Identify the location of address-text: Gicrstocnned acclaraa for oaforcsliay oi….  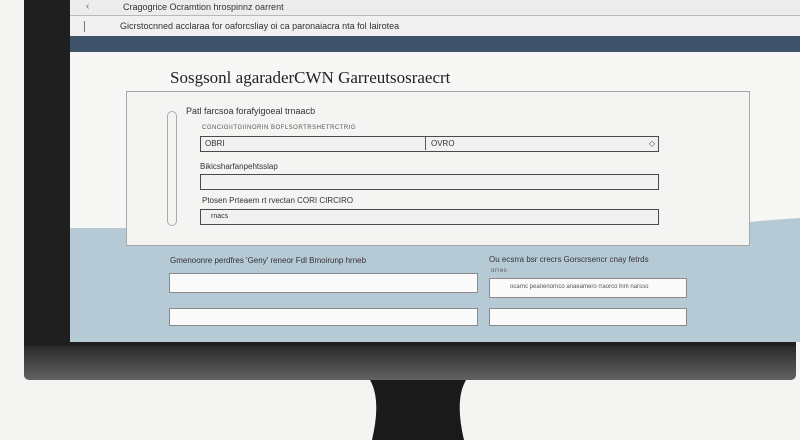
(259, 26).